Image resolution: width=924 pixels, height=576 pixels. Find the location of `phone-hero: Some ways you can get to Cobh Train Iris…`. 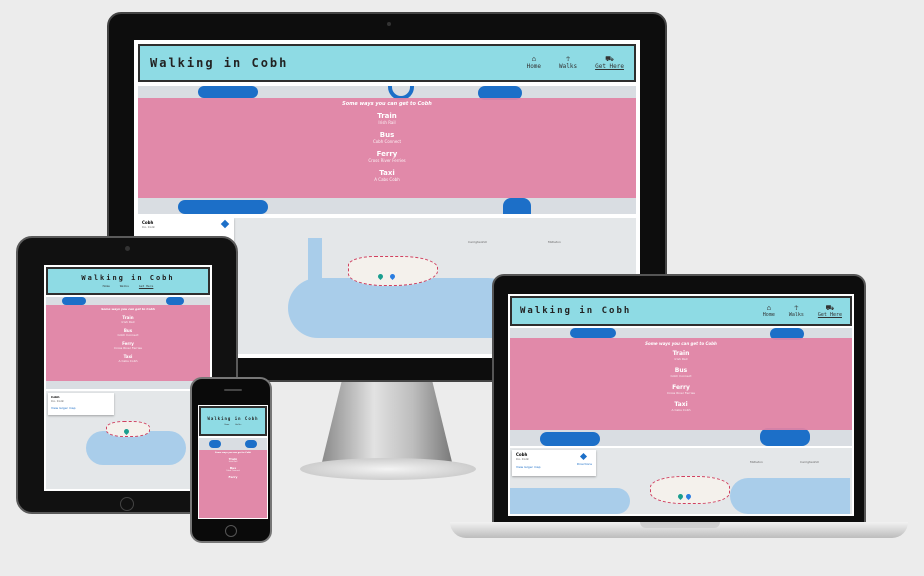

phone-hero: Some ways you can get to Cobh Train Iris… is located at coordinates (233, 478).